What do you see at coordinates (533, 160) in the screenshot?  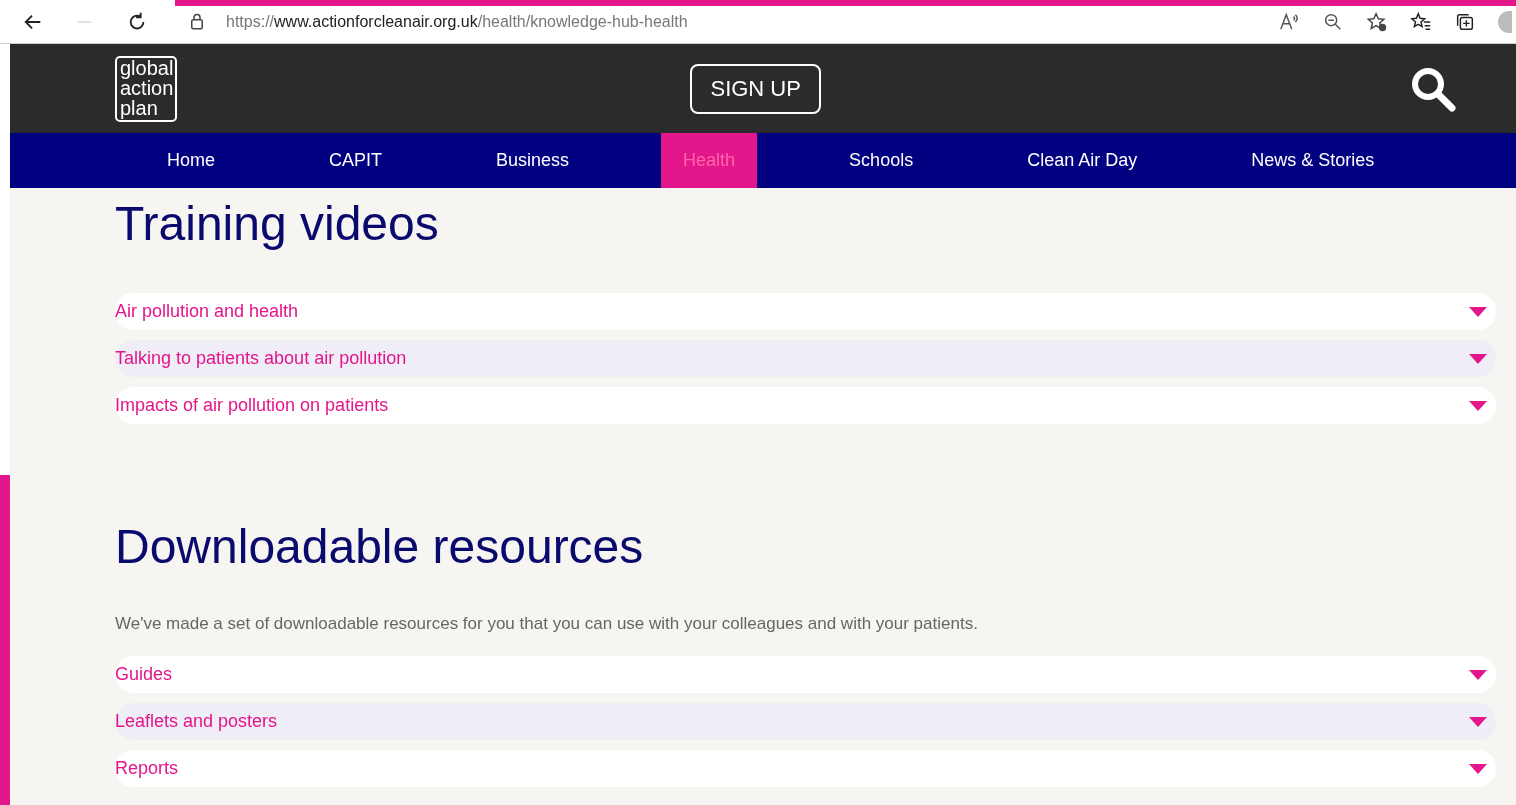 I see `nav-tab: Business` at bounding box center [533, 160].